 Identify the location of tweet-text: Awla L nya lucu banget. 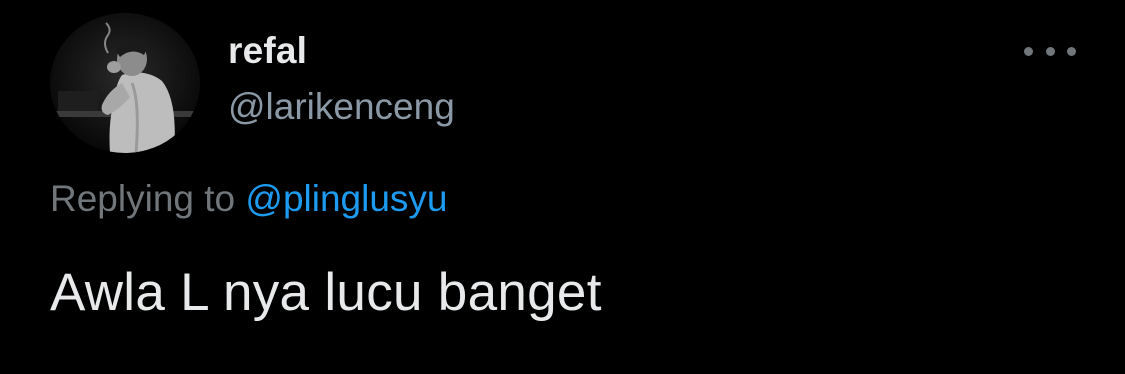
(326, 292).